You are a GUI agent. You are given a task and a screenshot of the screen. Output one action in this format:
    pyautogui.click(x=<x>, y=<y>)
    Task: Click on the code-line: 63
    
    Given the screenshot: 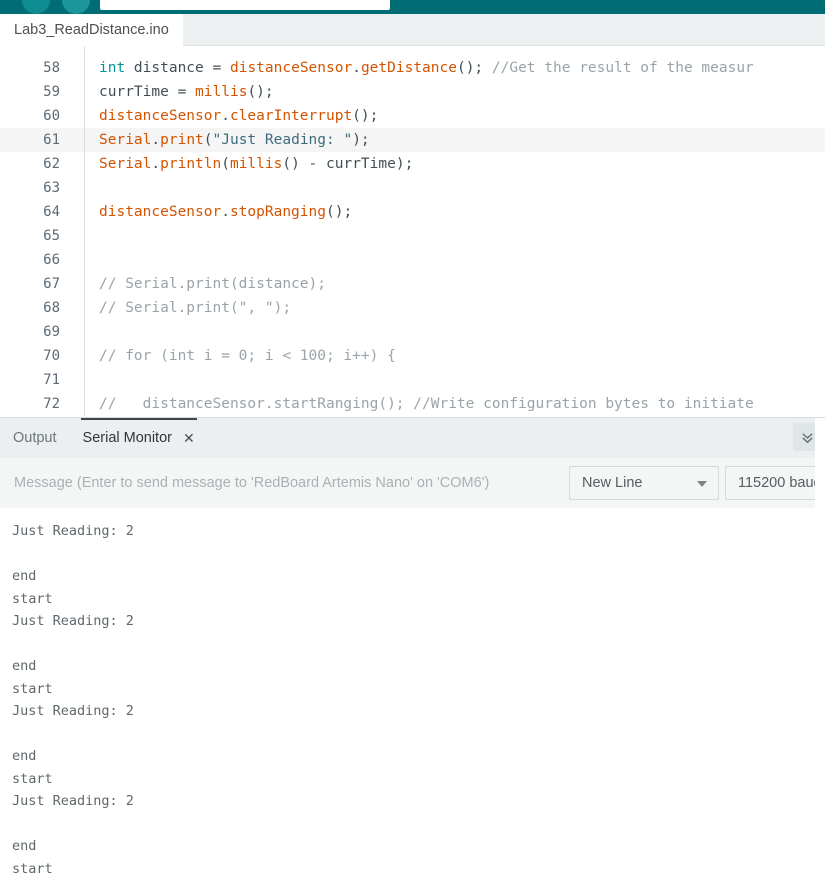 What is the action you would take?
    pyautogui.click(x=412, y=188)
    